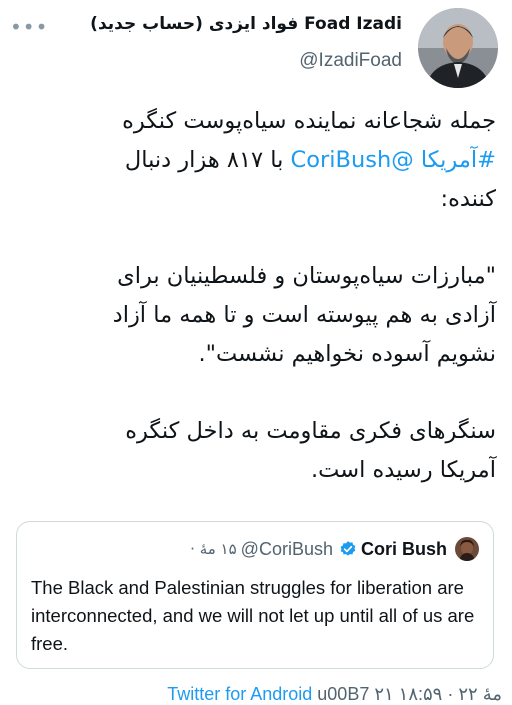 This screenshot has width=512, height=705. I want to click on author-handle: @IzadiFoad, so click(246, 61).